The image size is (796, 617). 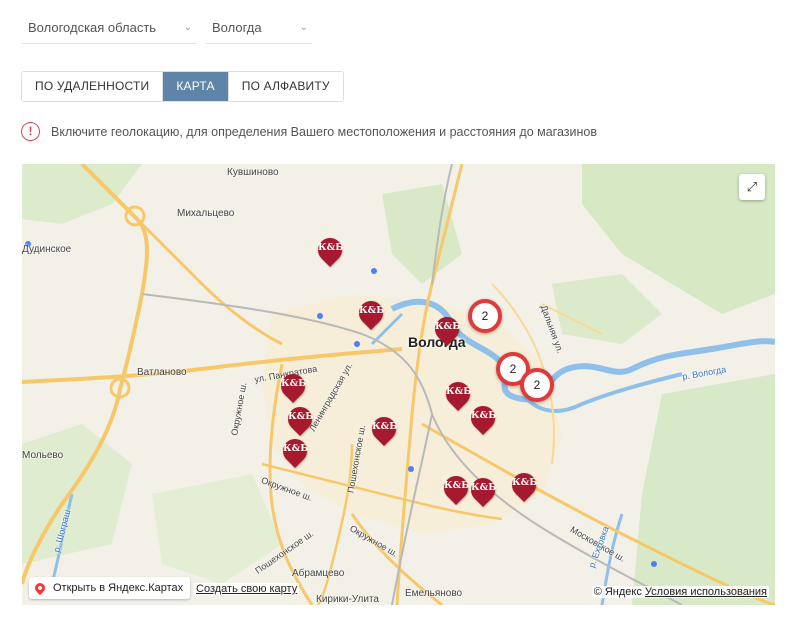 What do you see at coordinates (162, 372) in the screenshot?
I see `place-label: Ватланово` at bounding box center [162, 372].